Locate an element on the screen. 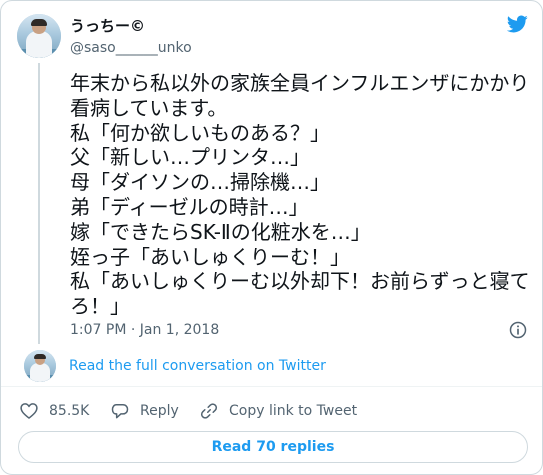  tweet-line: 私「何か欲しいものある？」 is located at coordinates (200, 132).